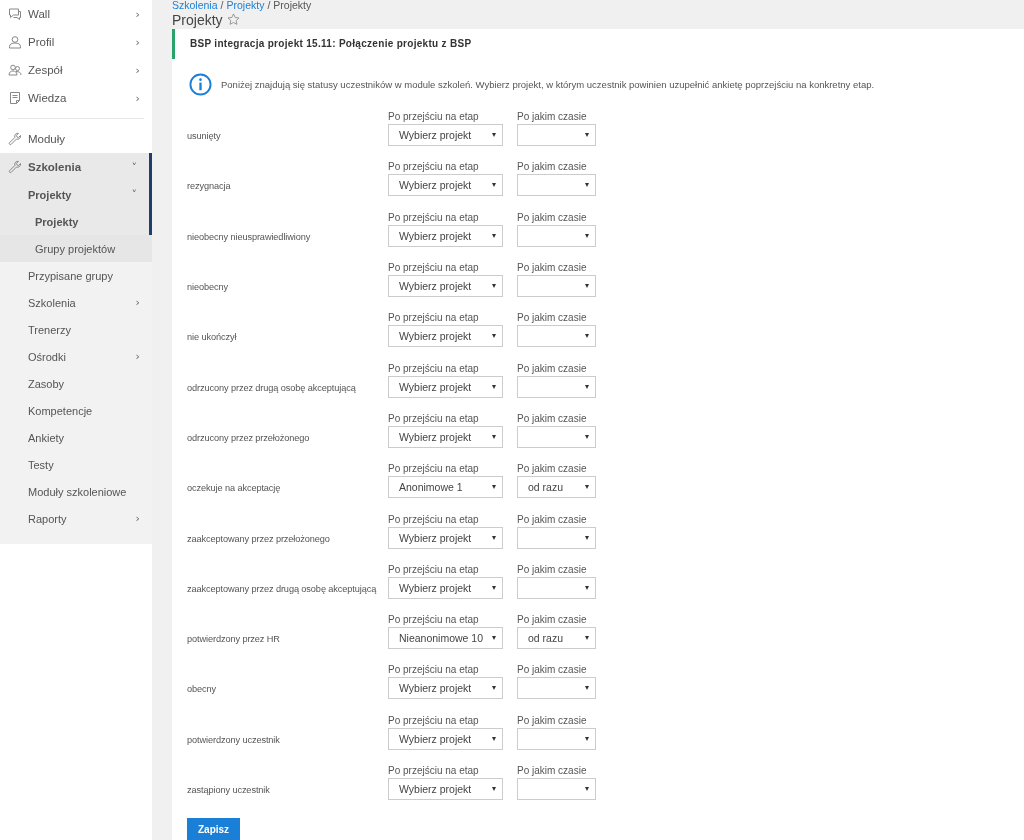 Image resolution: width=1024 pixels, height=840 pixels. What do you see at coordinates (15, 14) in the screenshot?
I see `chat-icon` at bounding box center [15, 14].